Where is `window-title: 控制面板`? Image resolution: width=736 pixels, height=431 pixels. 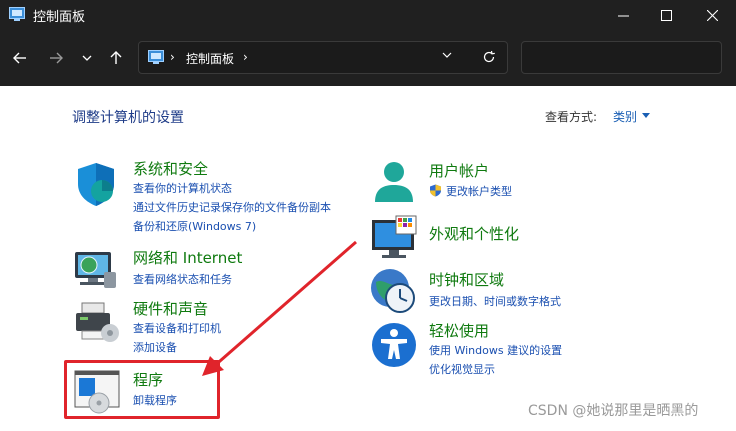 window-title: 控制面板 is located at coordinates (59, 17).